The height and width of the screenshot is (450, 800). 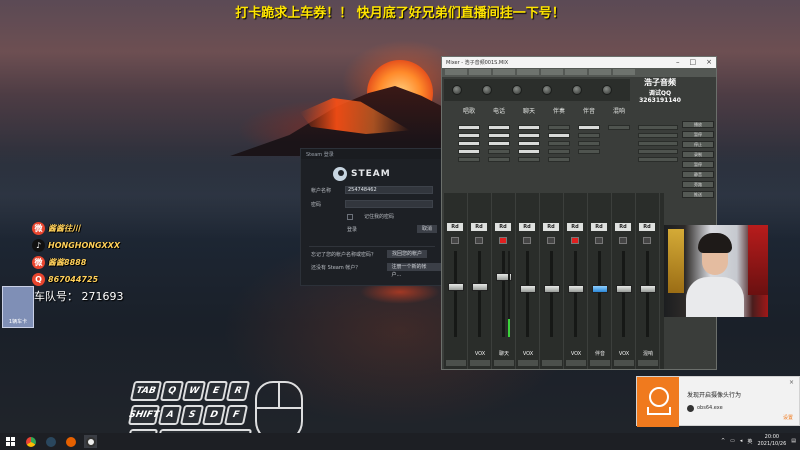 What do you see at coordinates (352, 229) in the screenshot?
I see `login-button: 登录` at bounding box center [352, 229].